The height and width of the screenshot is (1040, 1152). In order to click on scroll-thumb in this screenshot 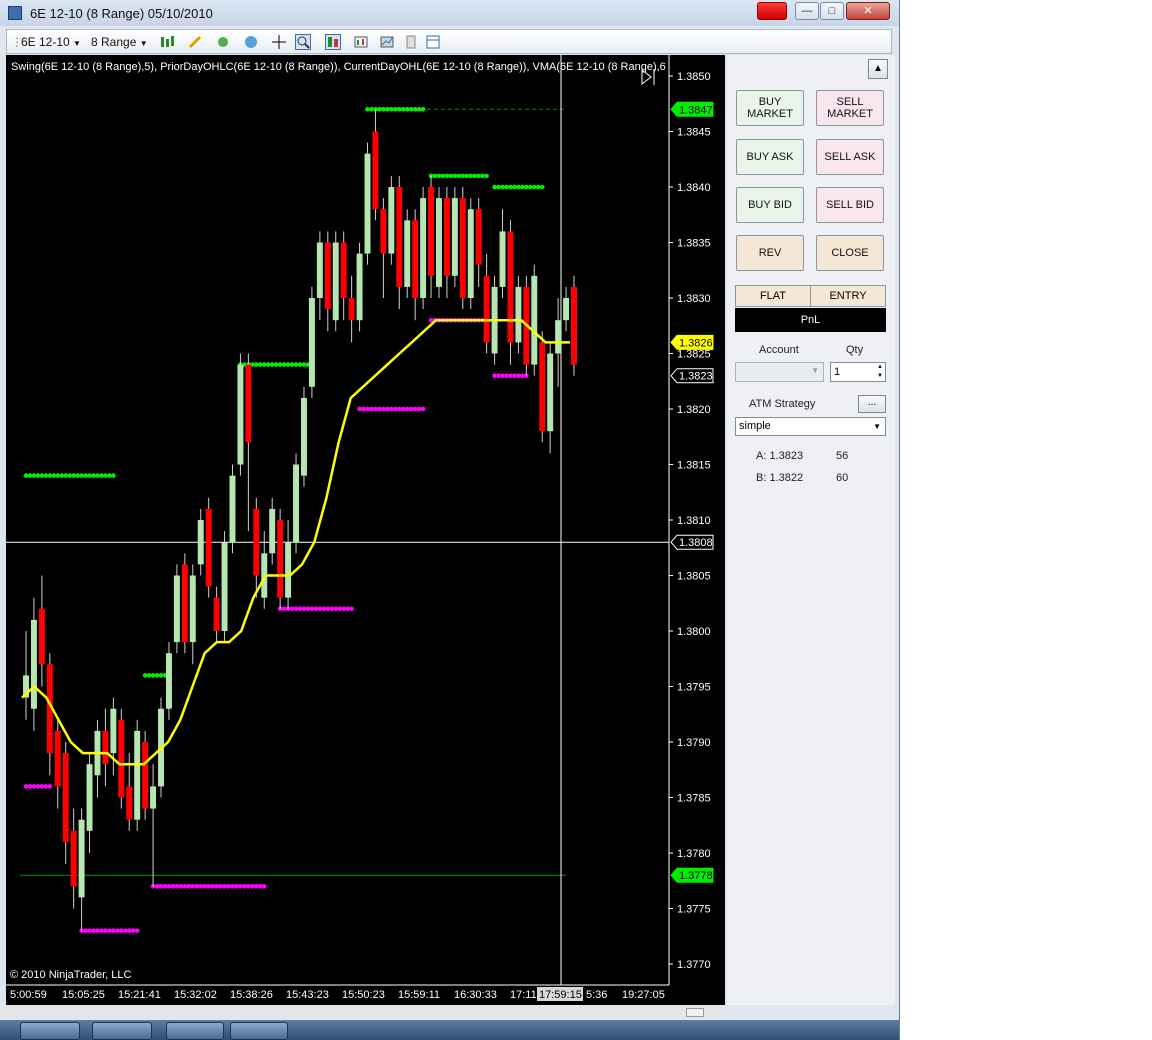, I will do `click(695, 1012)`.